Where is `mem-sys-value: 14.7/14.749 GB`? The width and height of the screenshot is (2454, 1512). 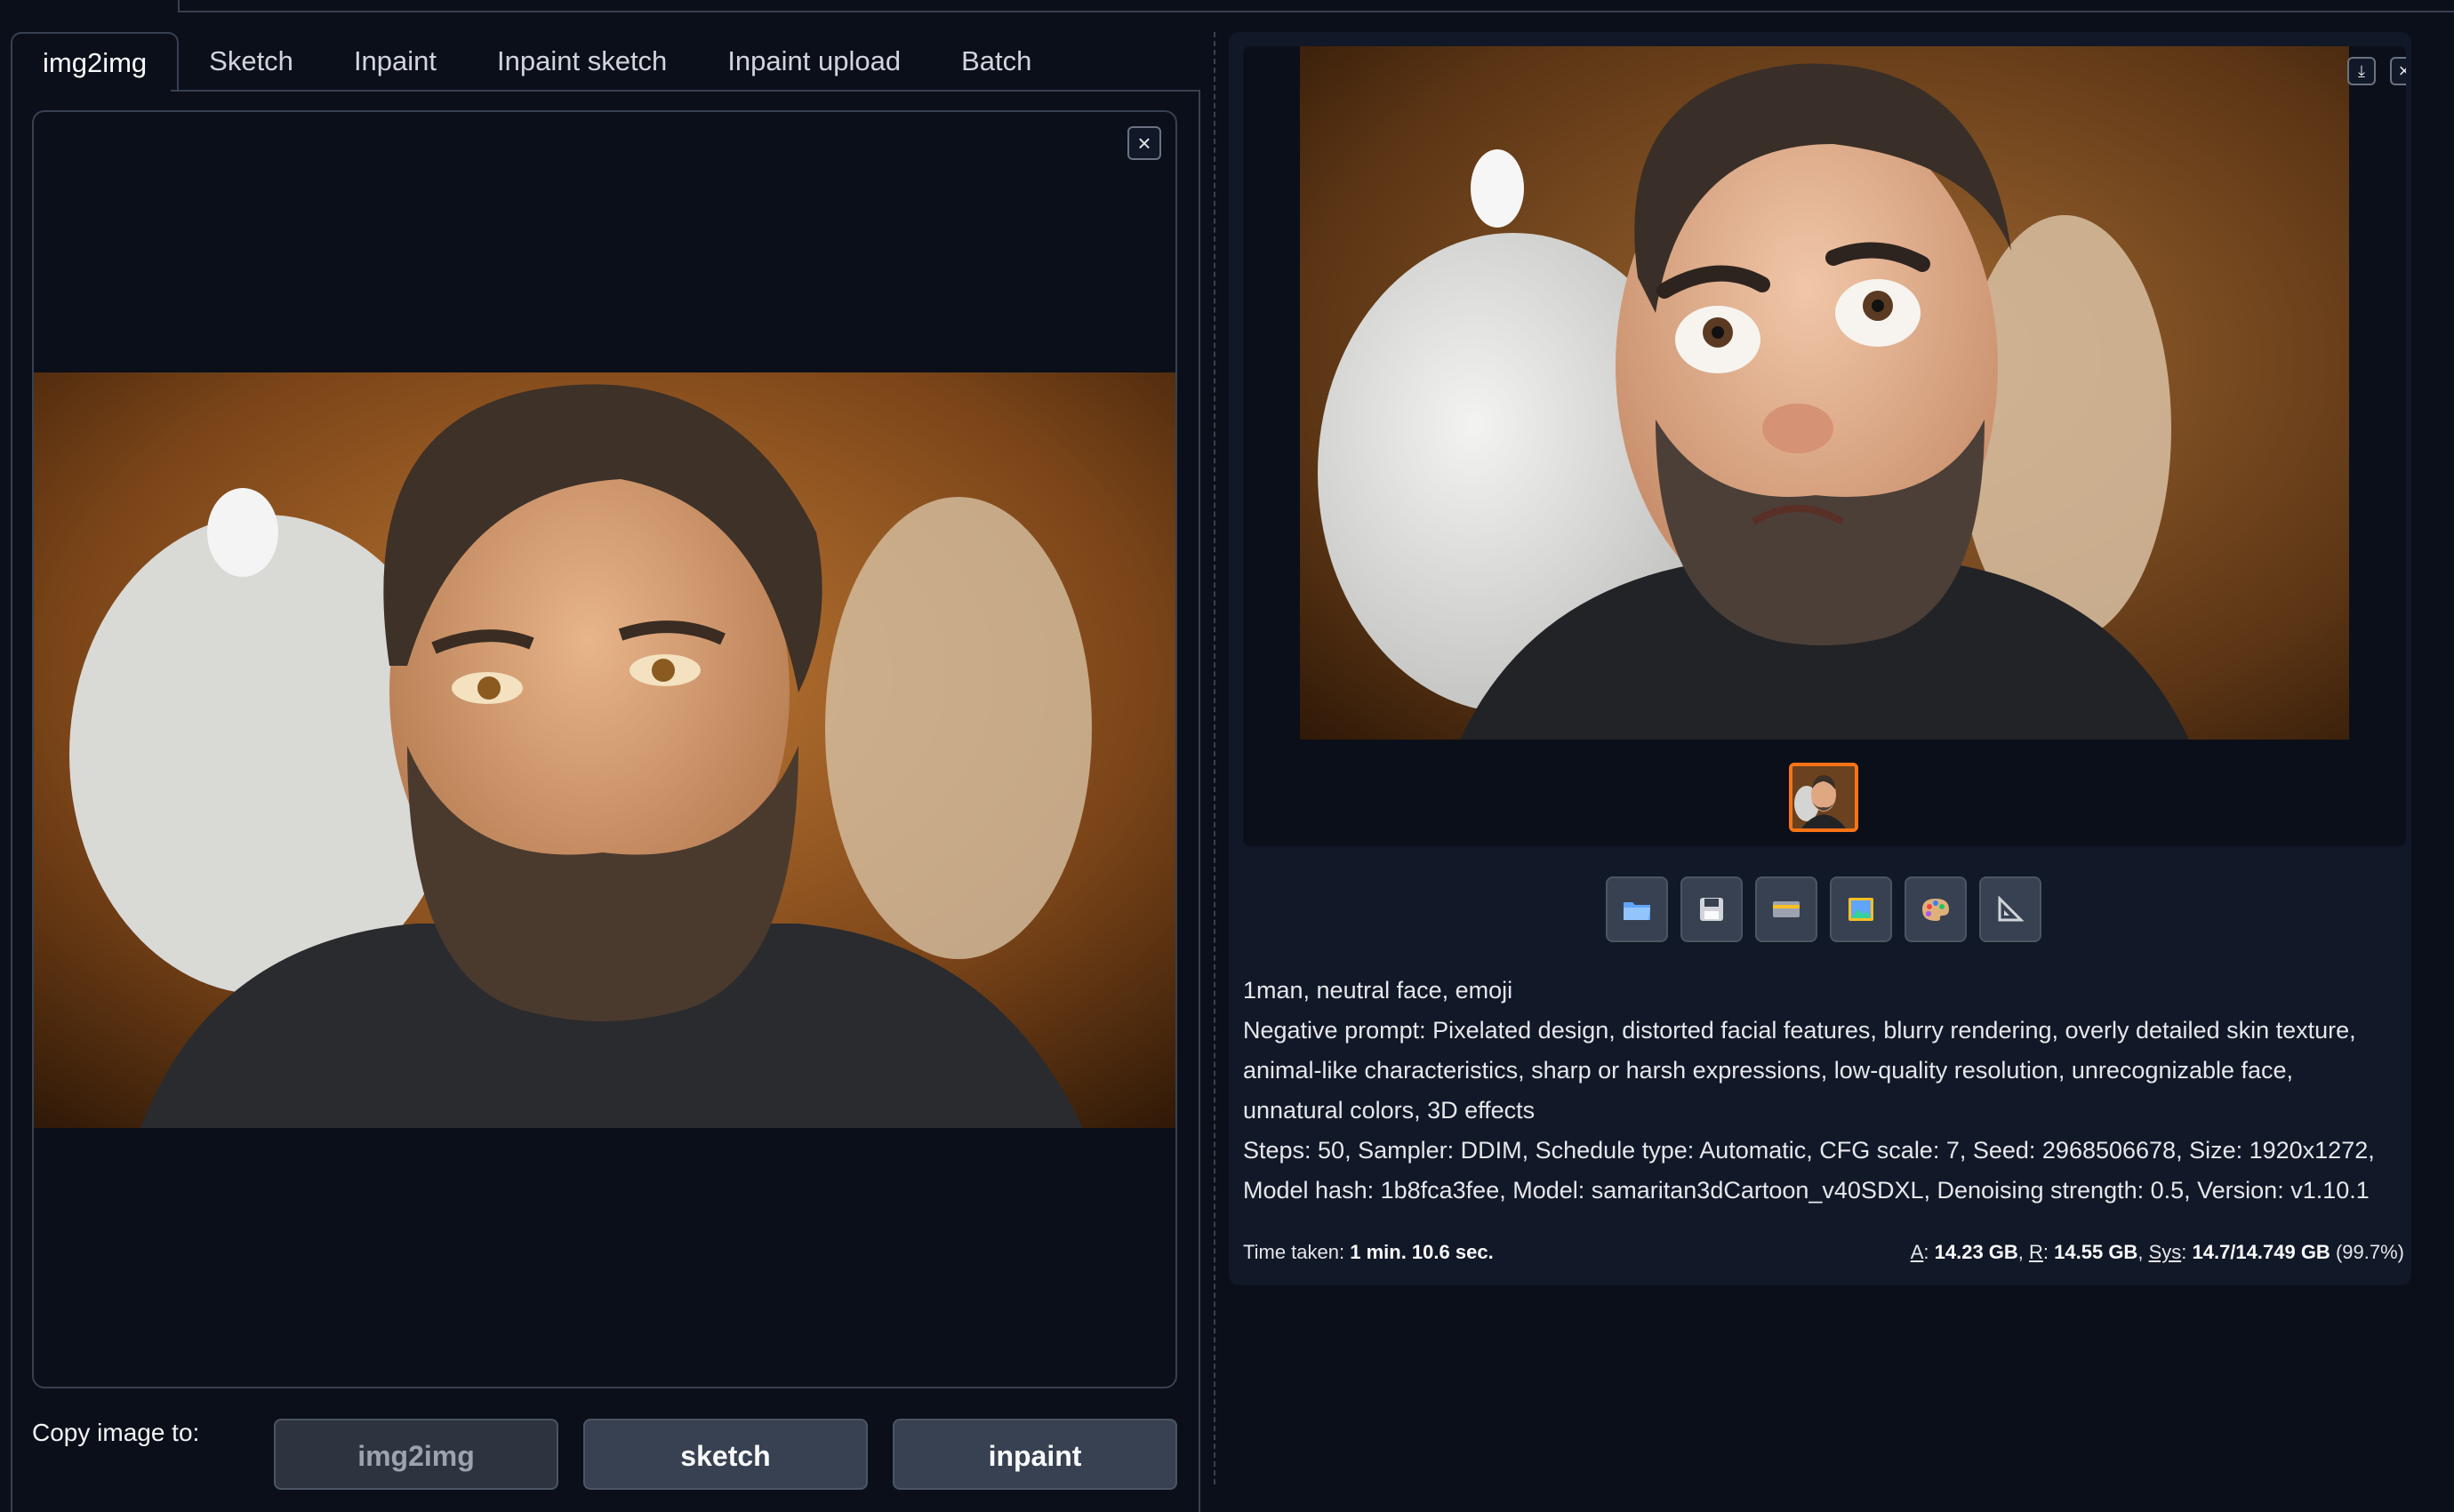 mem-sys-value: 14.7/14.749 GB is located at coordinates (2261, 1252).